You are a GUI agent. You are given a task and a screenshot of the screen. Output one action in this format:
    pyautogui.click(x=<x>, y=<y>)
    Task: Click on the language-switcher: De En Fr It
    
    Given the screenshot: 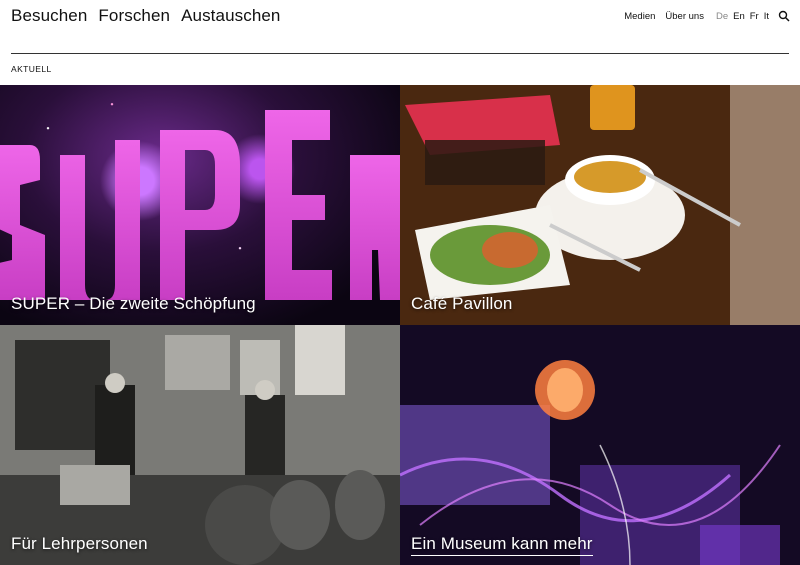 What is the action you would take?
    pyautogui.click(x=742, y=16)
    